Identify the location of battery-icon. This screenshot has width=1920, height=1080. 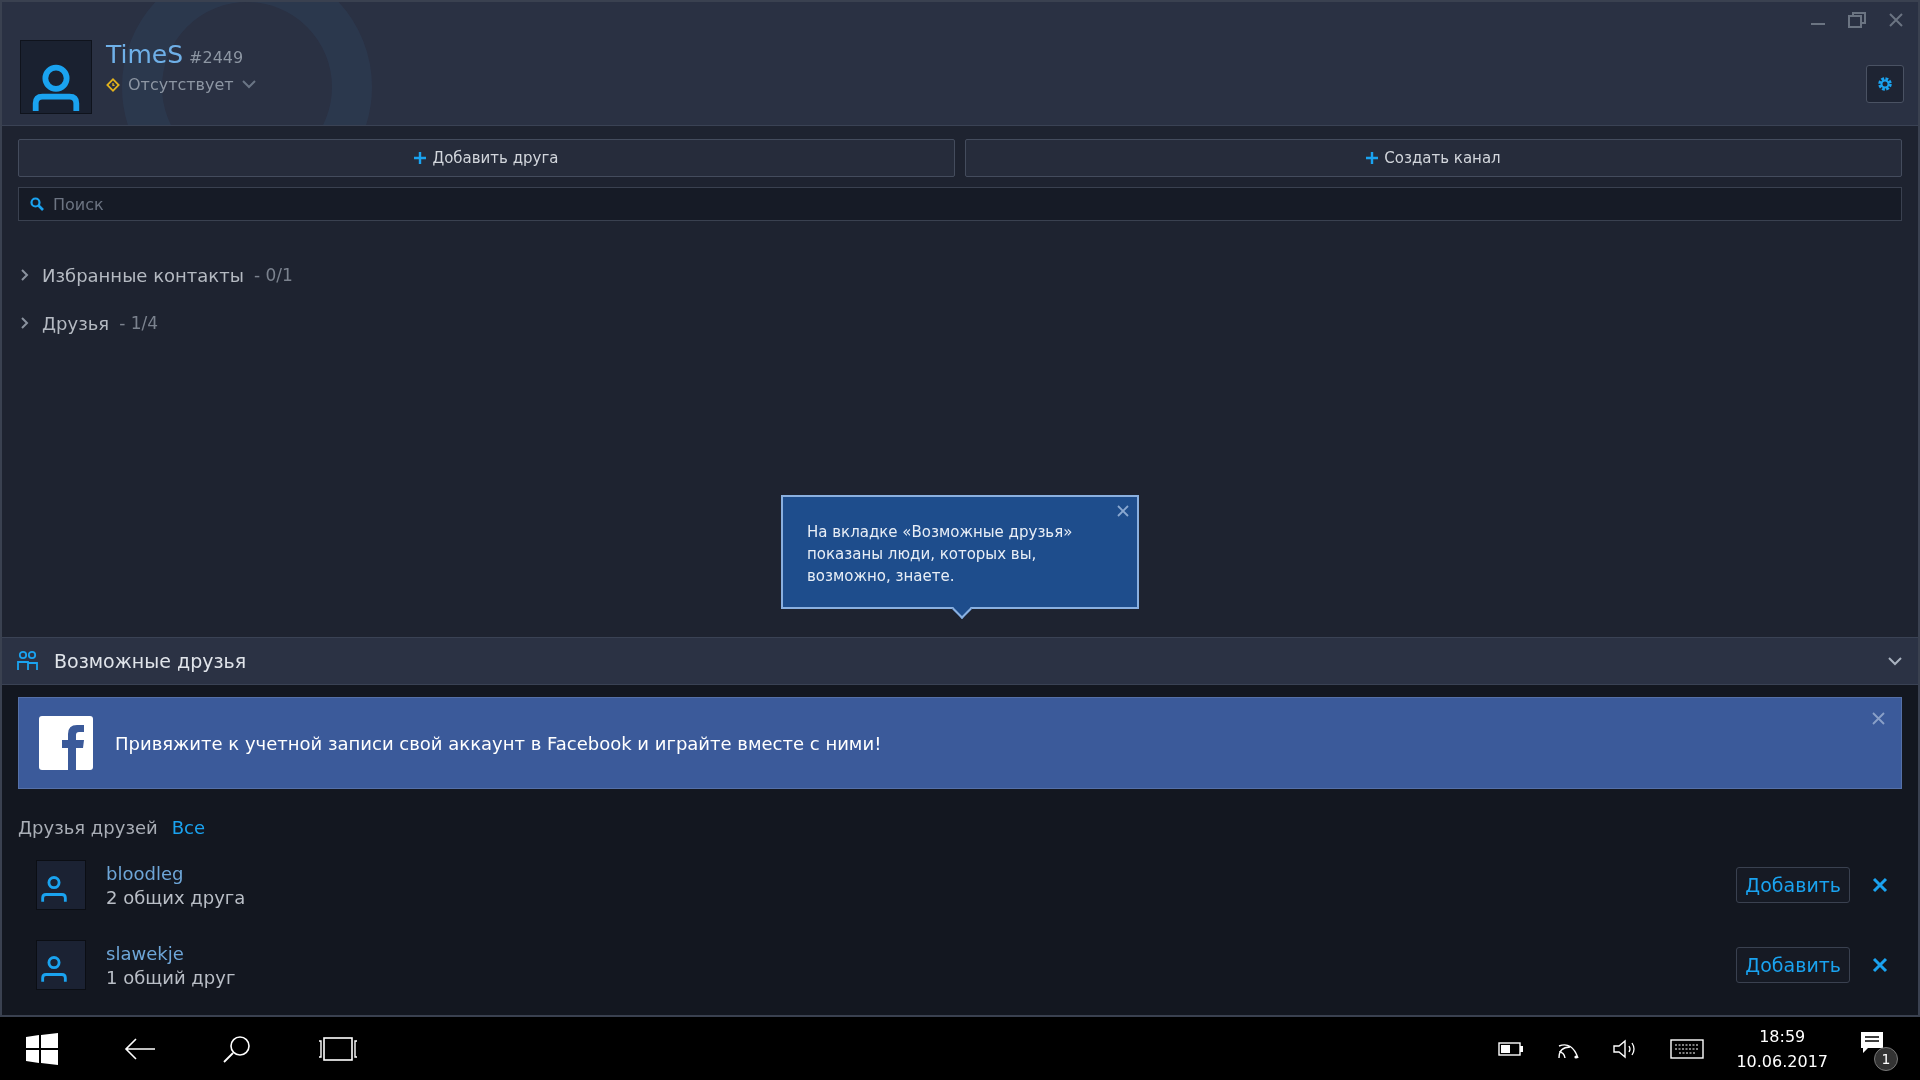
(1511, 1048).